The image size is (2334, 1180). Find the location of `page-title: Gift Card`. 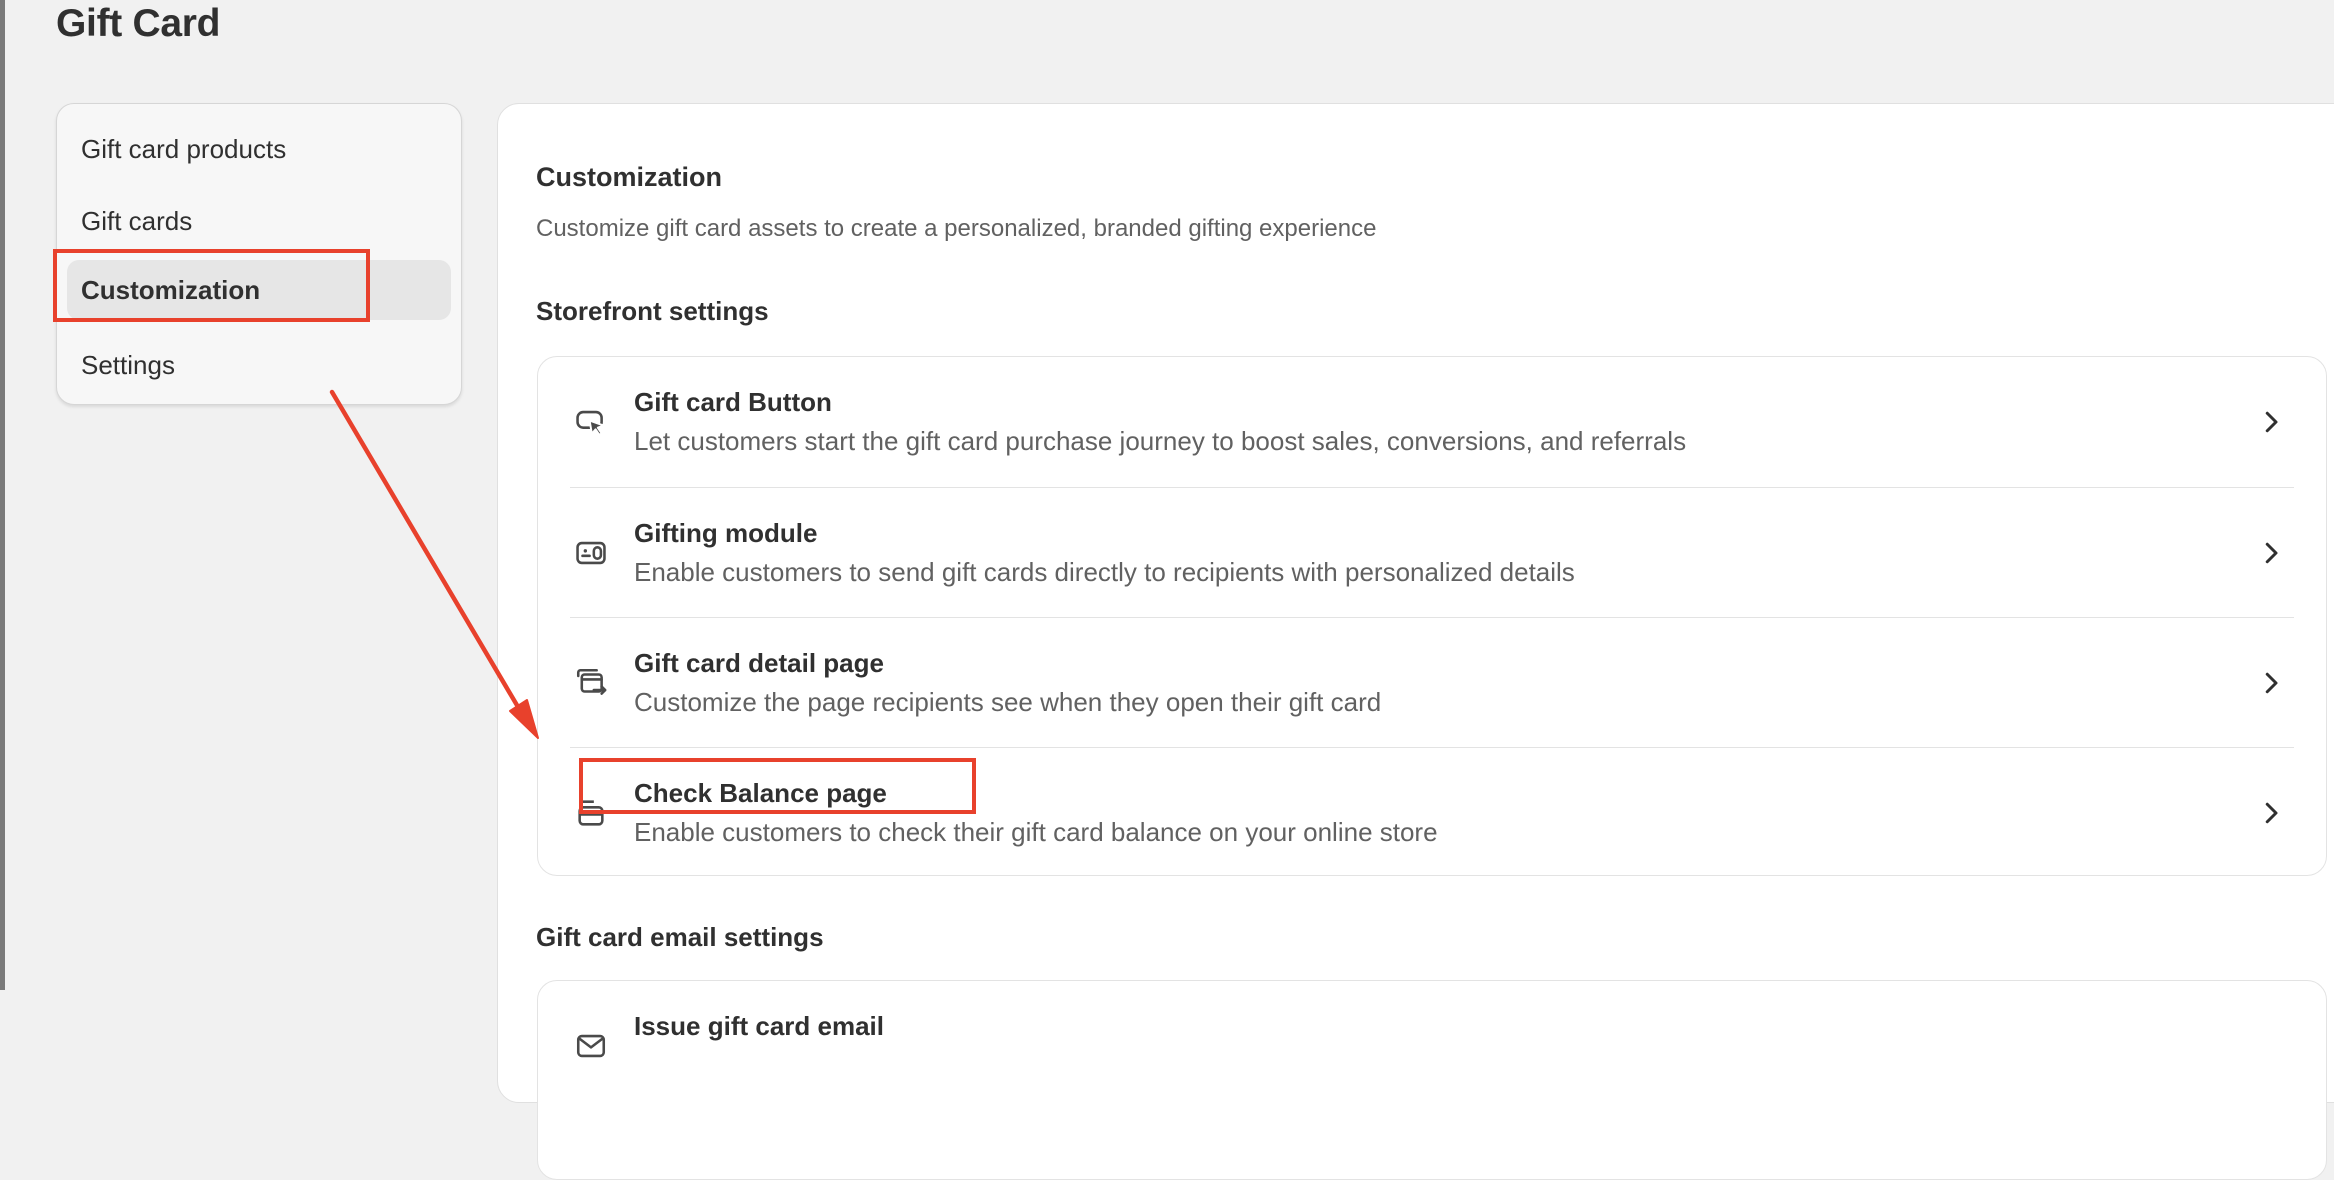

page-title: Gift Card is located at coordinates (138, 23).